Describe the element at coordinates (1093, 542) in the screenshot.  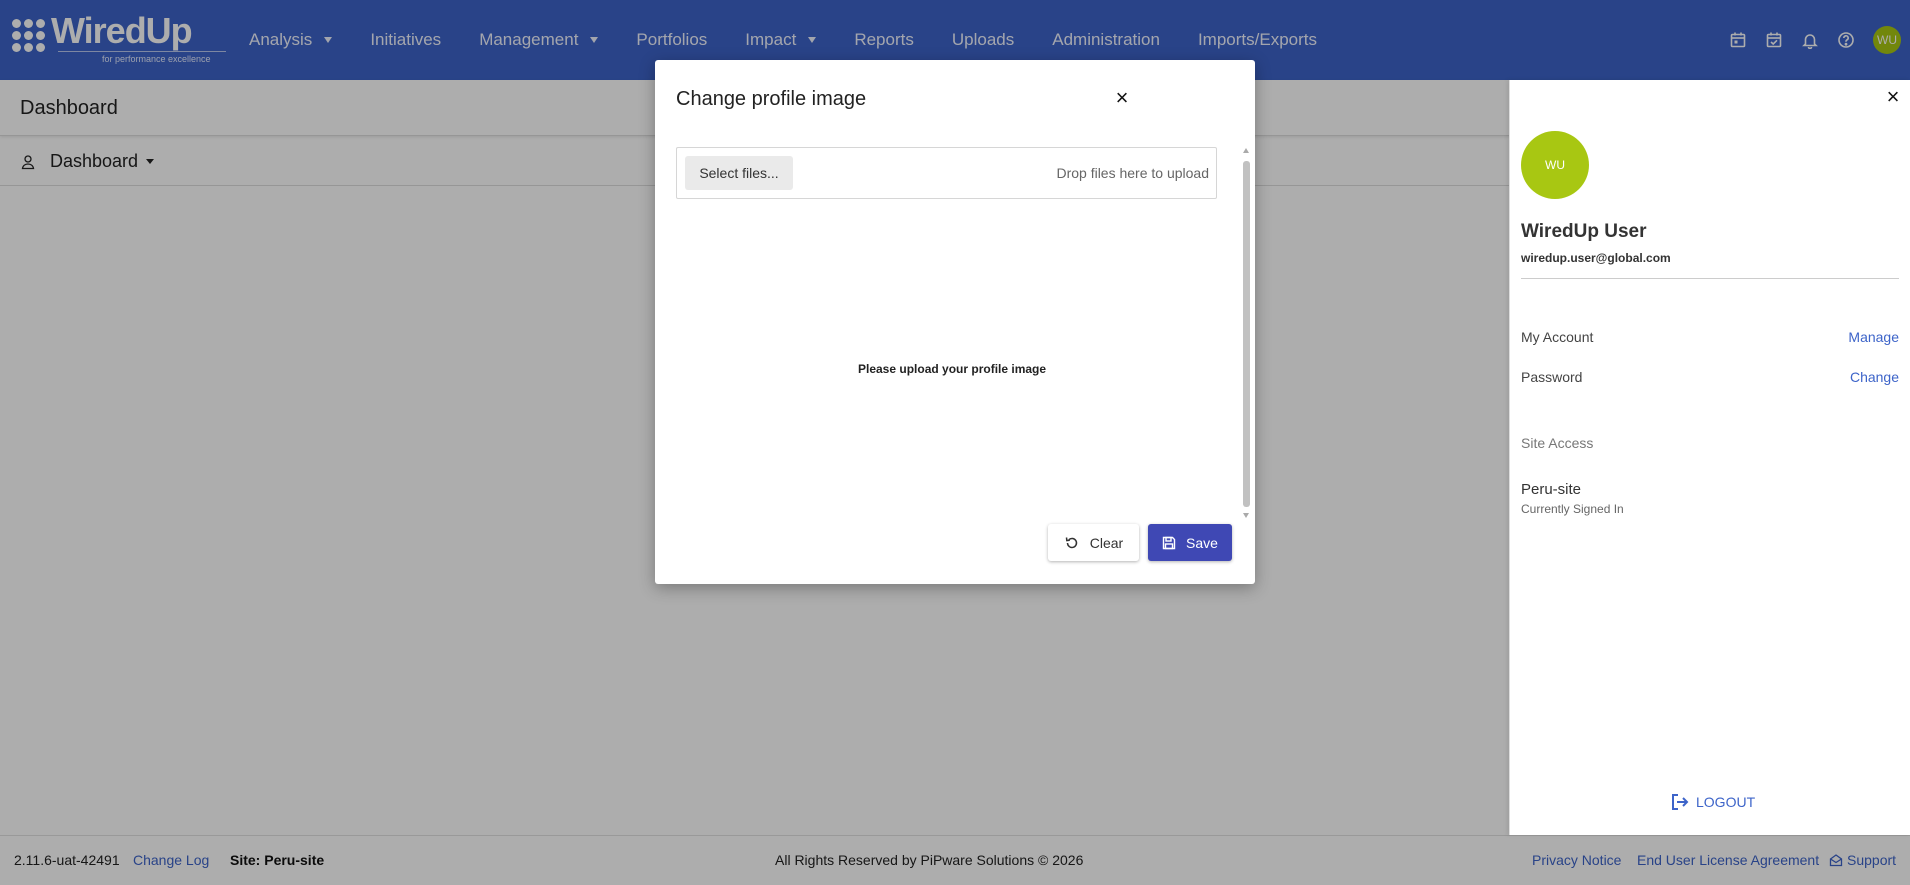
I see `clear-button: Clear` at that location.